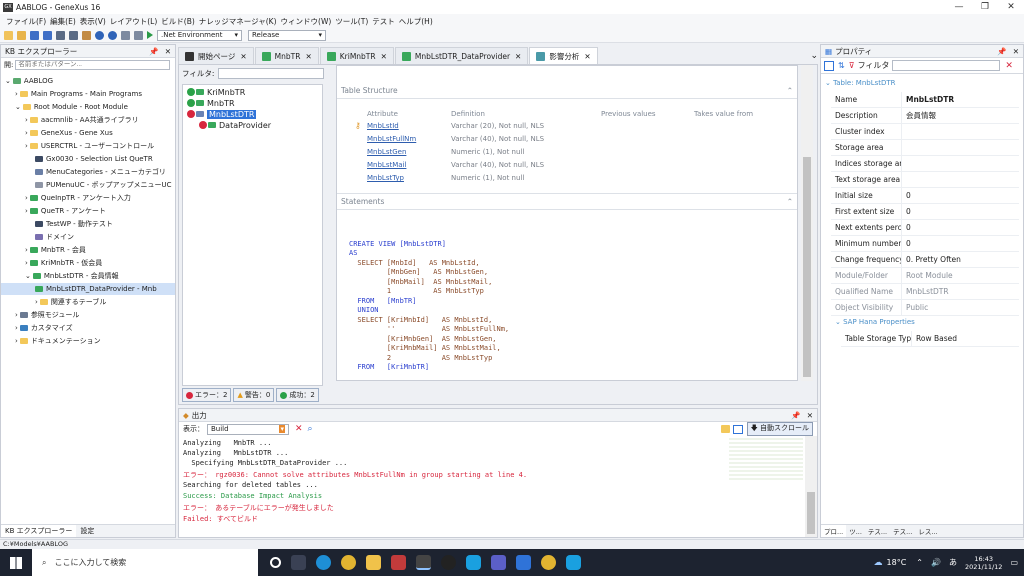 The width and height of the screenshot is (1024, 576). Describe the element at coordinates (21, 35) in the screenshot. I see `open-icon` at that location.